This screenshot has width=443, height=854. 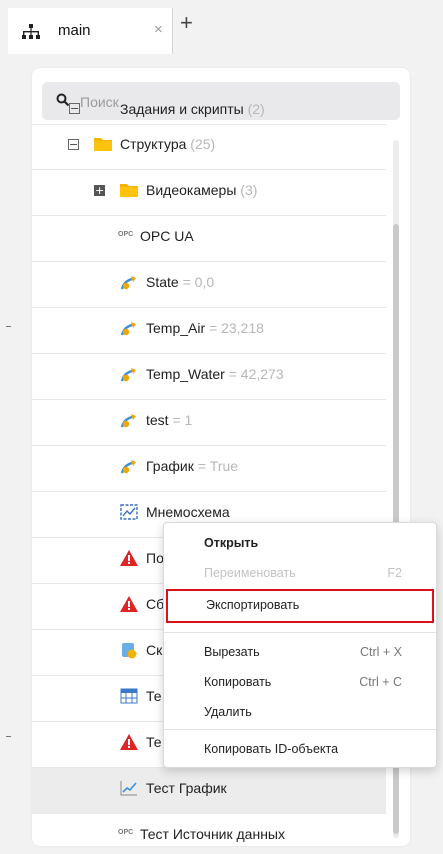 I want to click on script-icon, so click(x=129, y=651).